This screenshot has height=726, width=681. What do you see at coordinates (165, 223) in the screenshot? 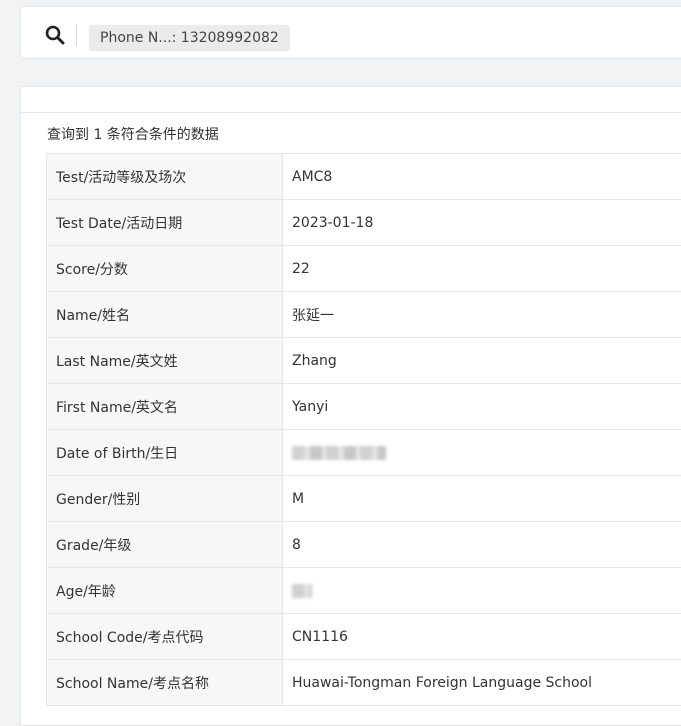
I see `field-label: Test Date/活动日期` at bounding box center [165, 223].